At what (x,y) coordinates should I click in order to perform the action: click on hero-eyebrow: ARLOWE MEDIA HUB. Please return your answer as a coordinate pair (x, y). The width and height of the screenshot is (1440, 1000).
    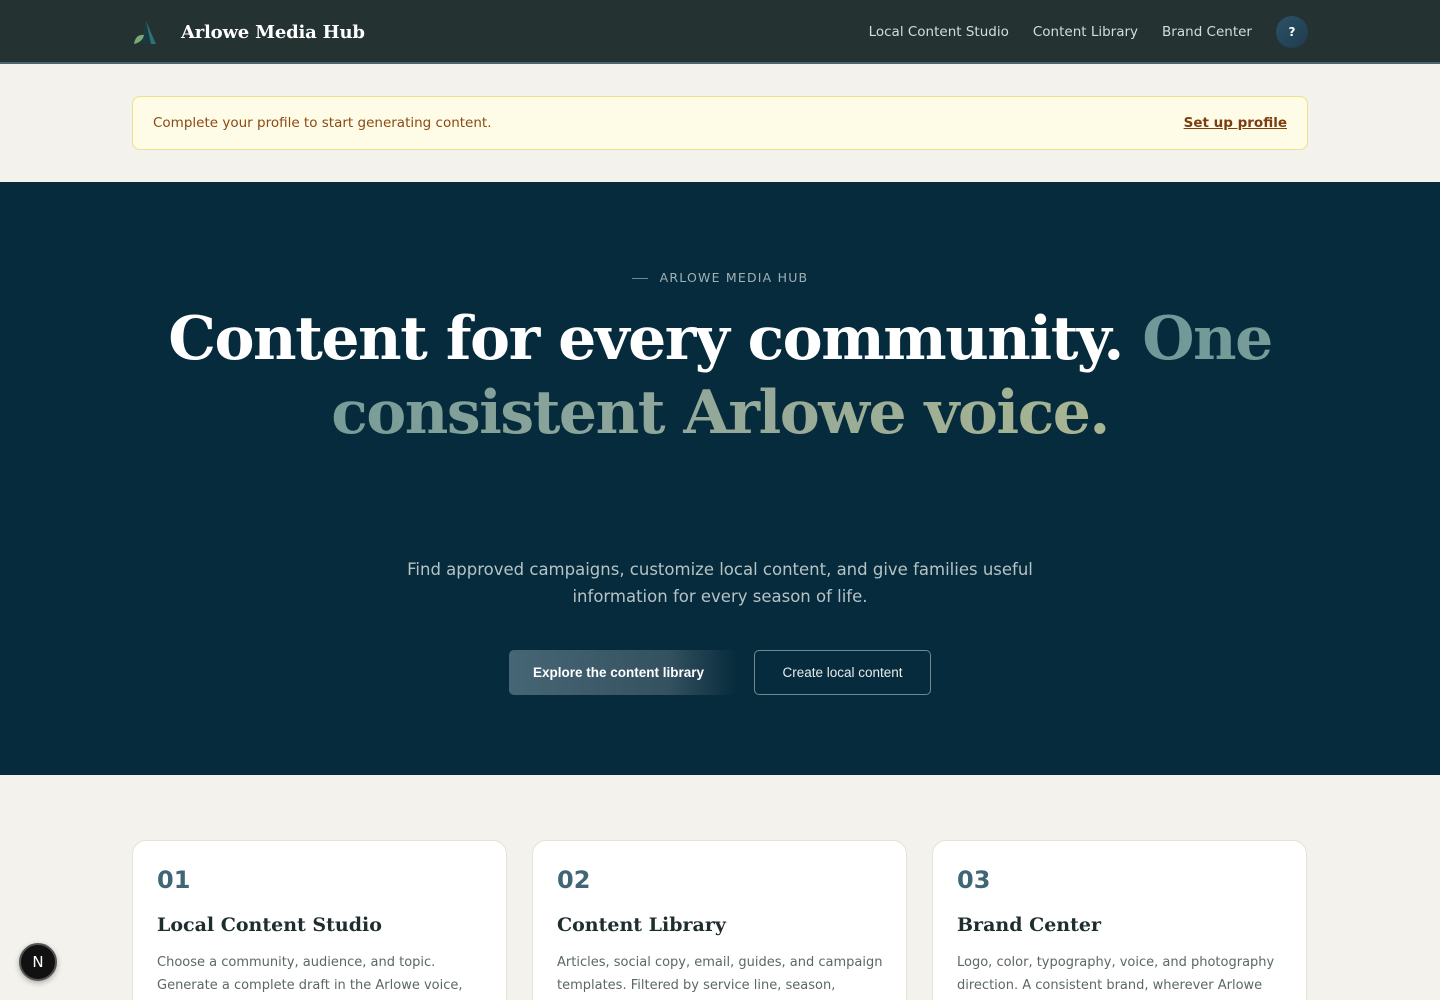
    Looking at the image, I should click on (720, 277).